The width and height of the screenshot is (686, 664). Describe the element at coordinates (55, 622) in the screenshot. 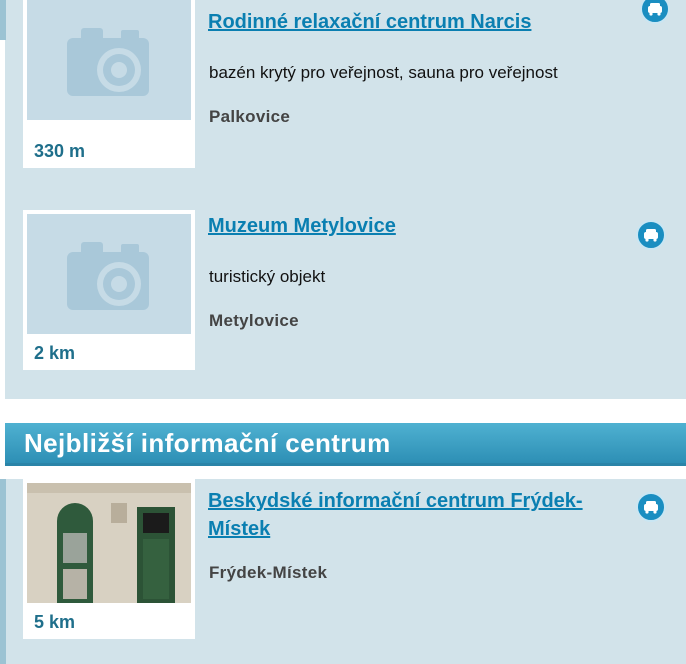

I see `distance-label: 5 km` at that location.